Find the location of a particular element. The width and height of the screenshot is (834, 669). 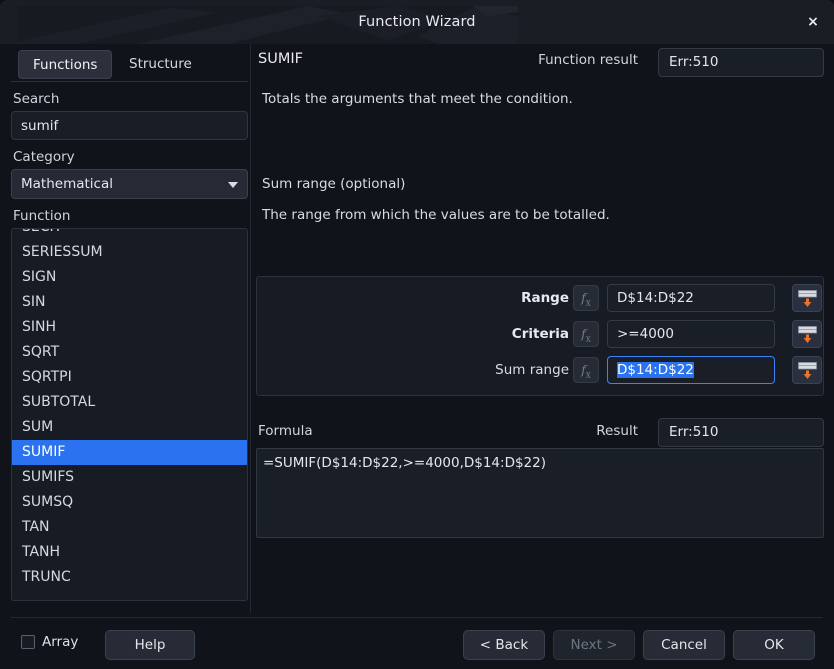

back-button: < Back is located at coordinates (504, 645).